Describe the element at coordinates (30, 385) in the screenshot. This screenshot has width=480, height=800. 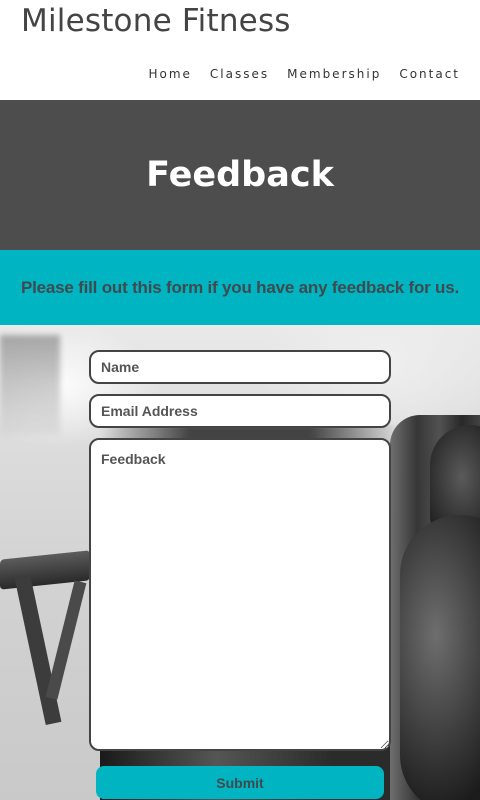
I see `bg-machine` at that location.